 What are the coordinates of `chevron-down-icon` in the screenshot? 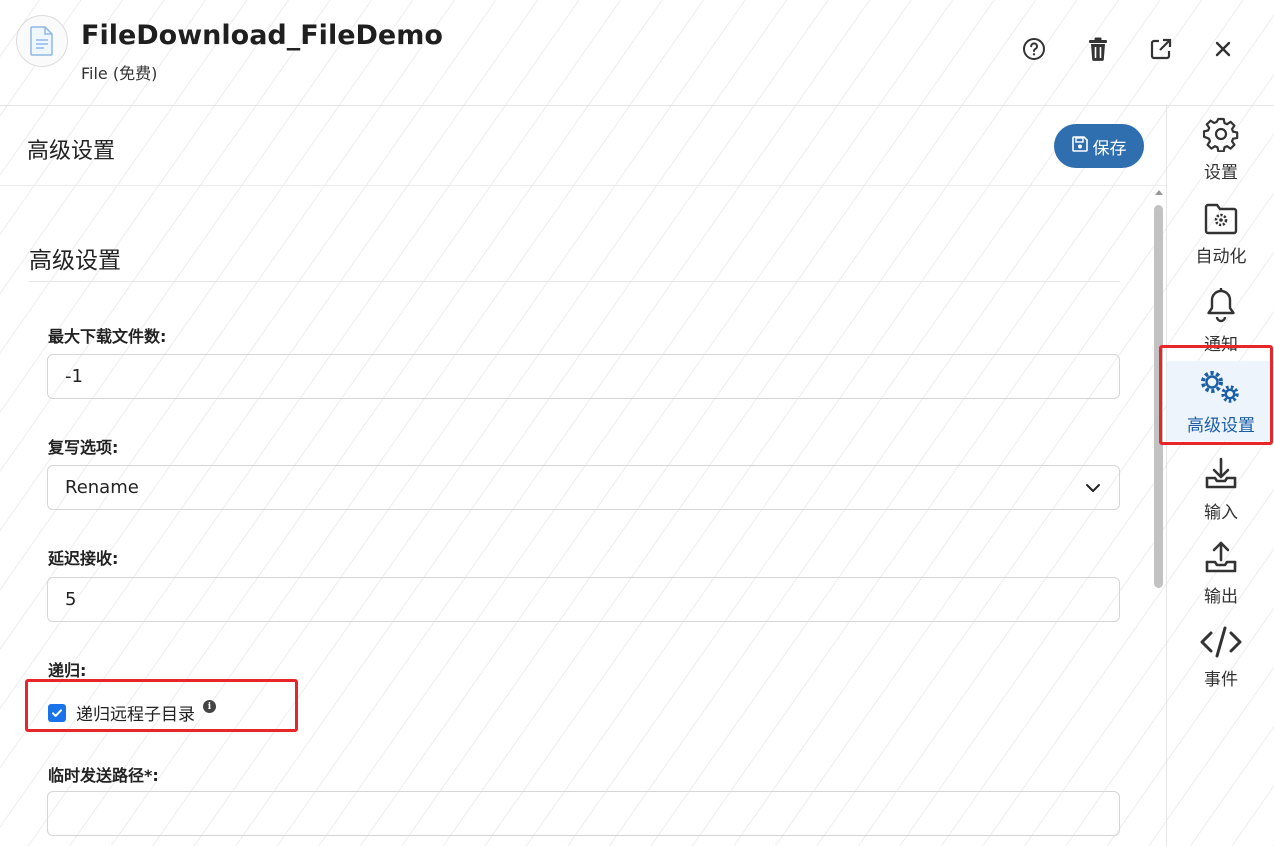 It's located at (1093, 490).